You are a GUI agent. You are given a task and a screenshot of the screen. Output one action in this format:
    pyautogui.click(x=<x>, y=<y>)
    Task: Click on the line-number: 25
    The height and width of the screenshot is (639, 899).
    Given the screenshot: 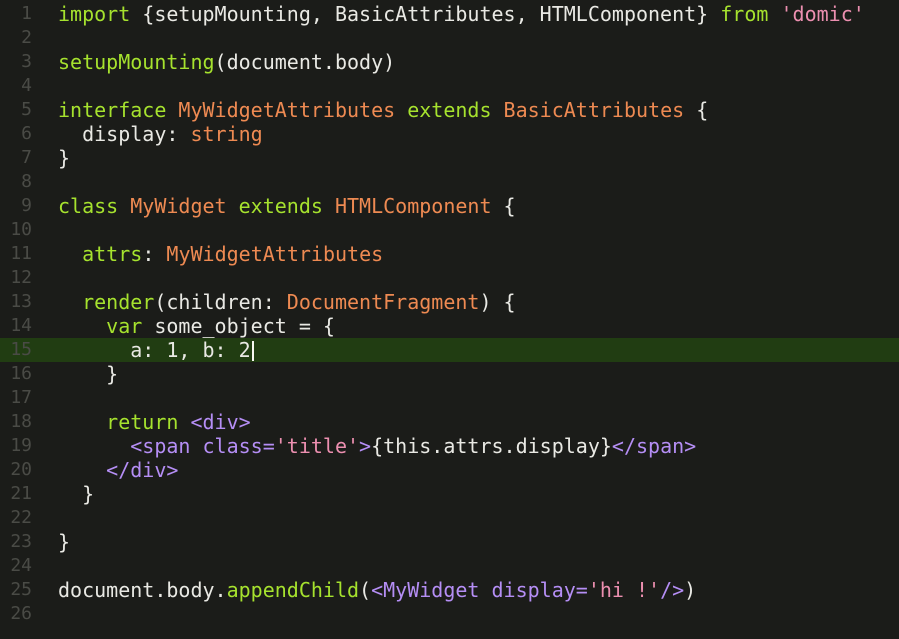 What is the action you would take?
    pyautogui.click(x=21, y=589)
    